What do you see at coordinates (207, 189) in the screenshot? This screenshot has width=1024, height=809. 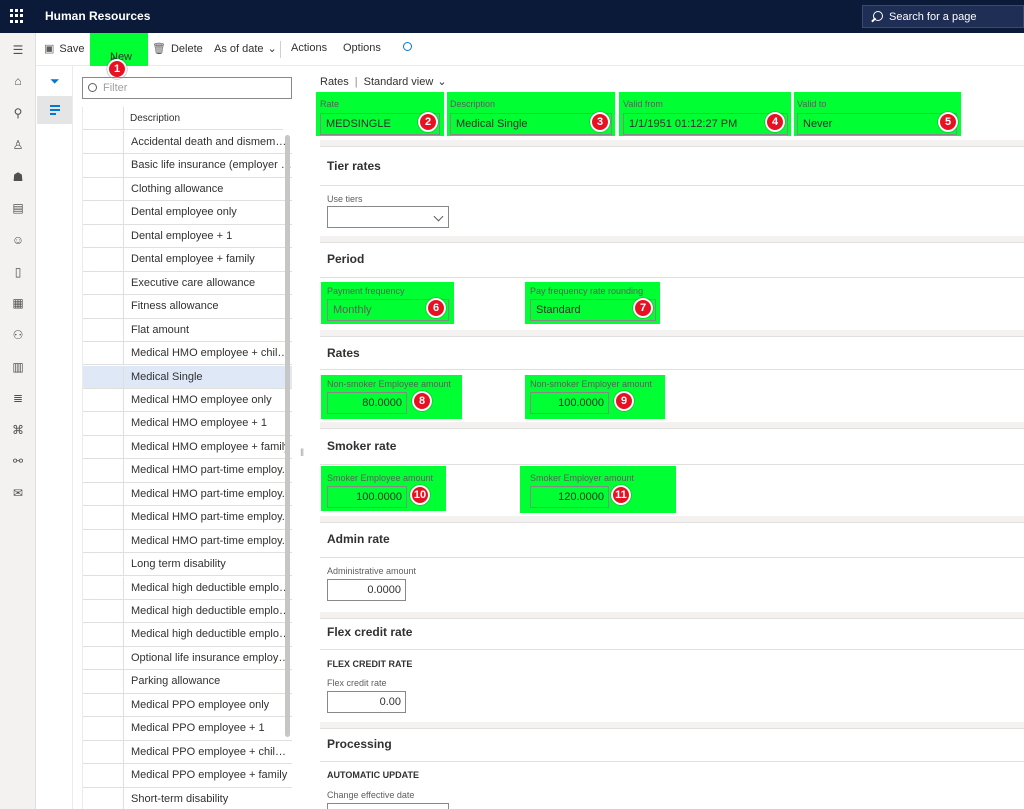 I see `row-description: Clothing allowance` at bounding box center [207, 189].